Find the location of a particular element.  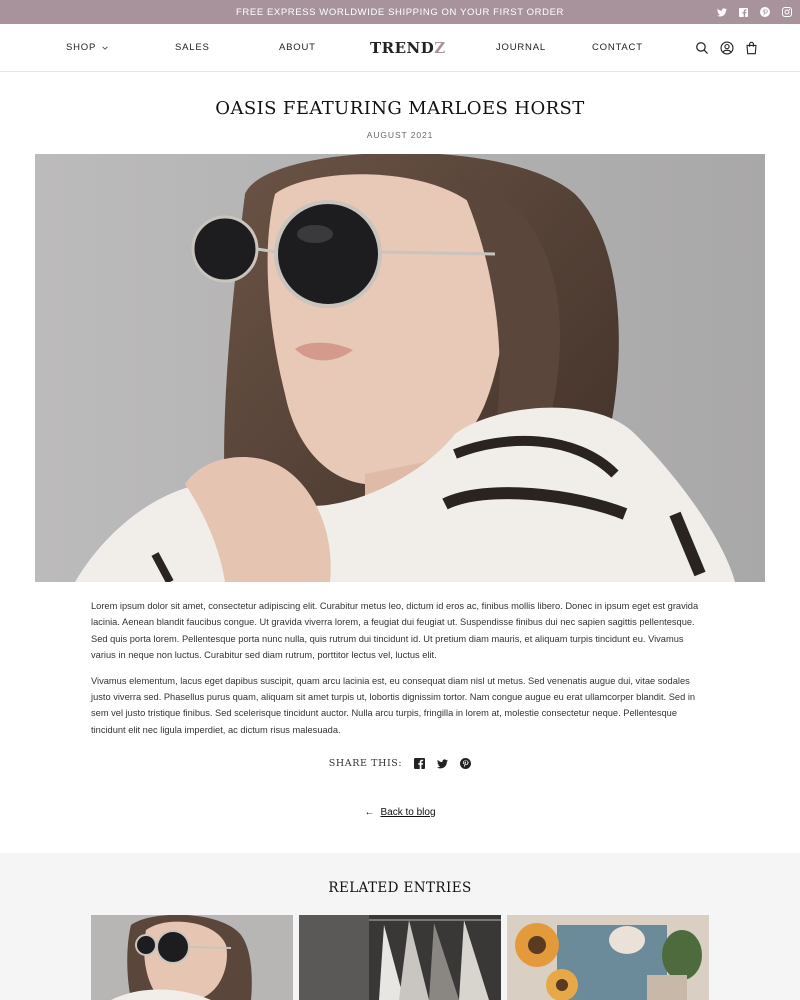

nav-about: ABOUT is located at coordinates (297, 47).